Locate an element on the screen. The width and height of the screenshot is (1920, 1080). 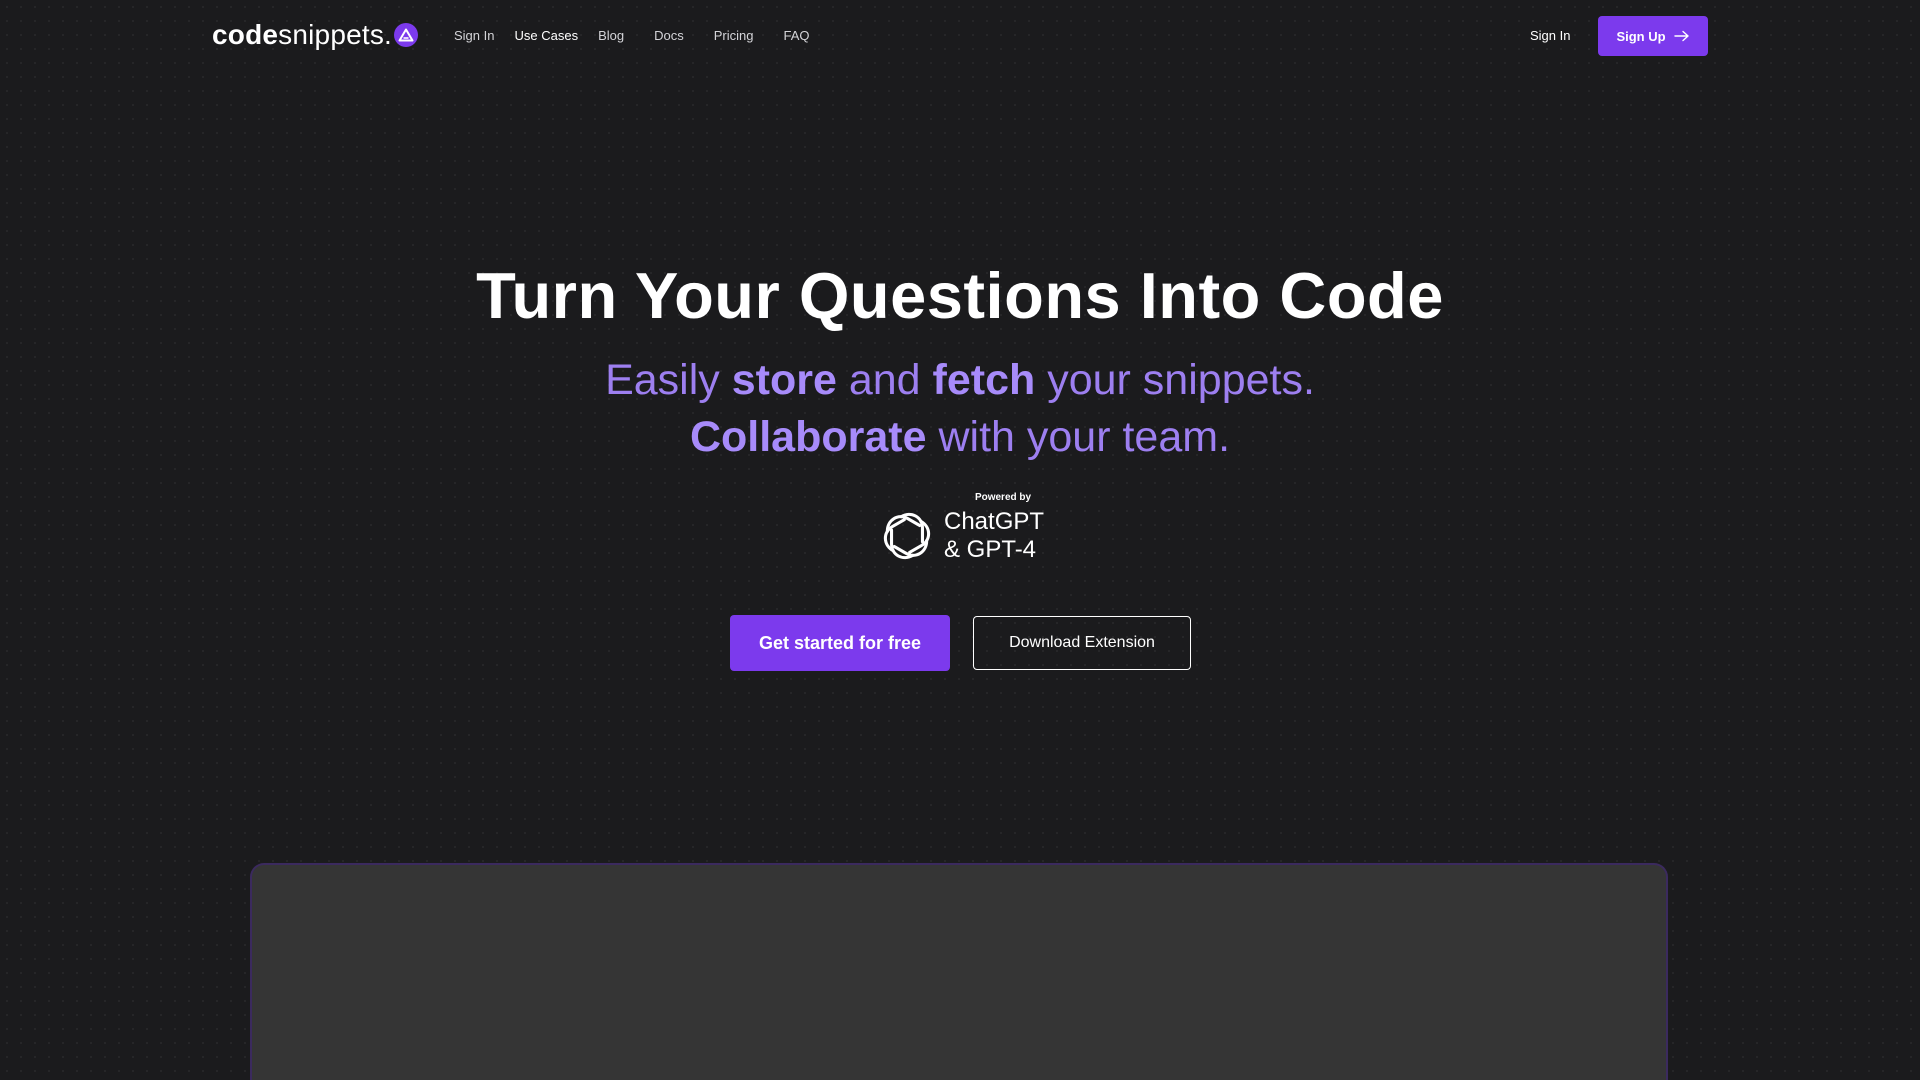
subtitle-bold-store: store is located at coordinates (784, 380).